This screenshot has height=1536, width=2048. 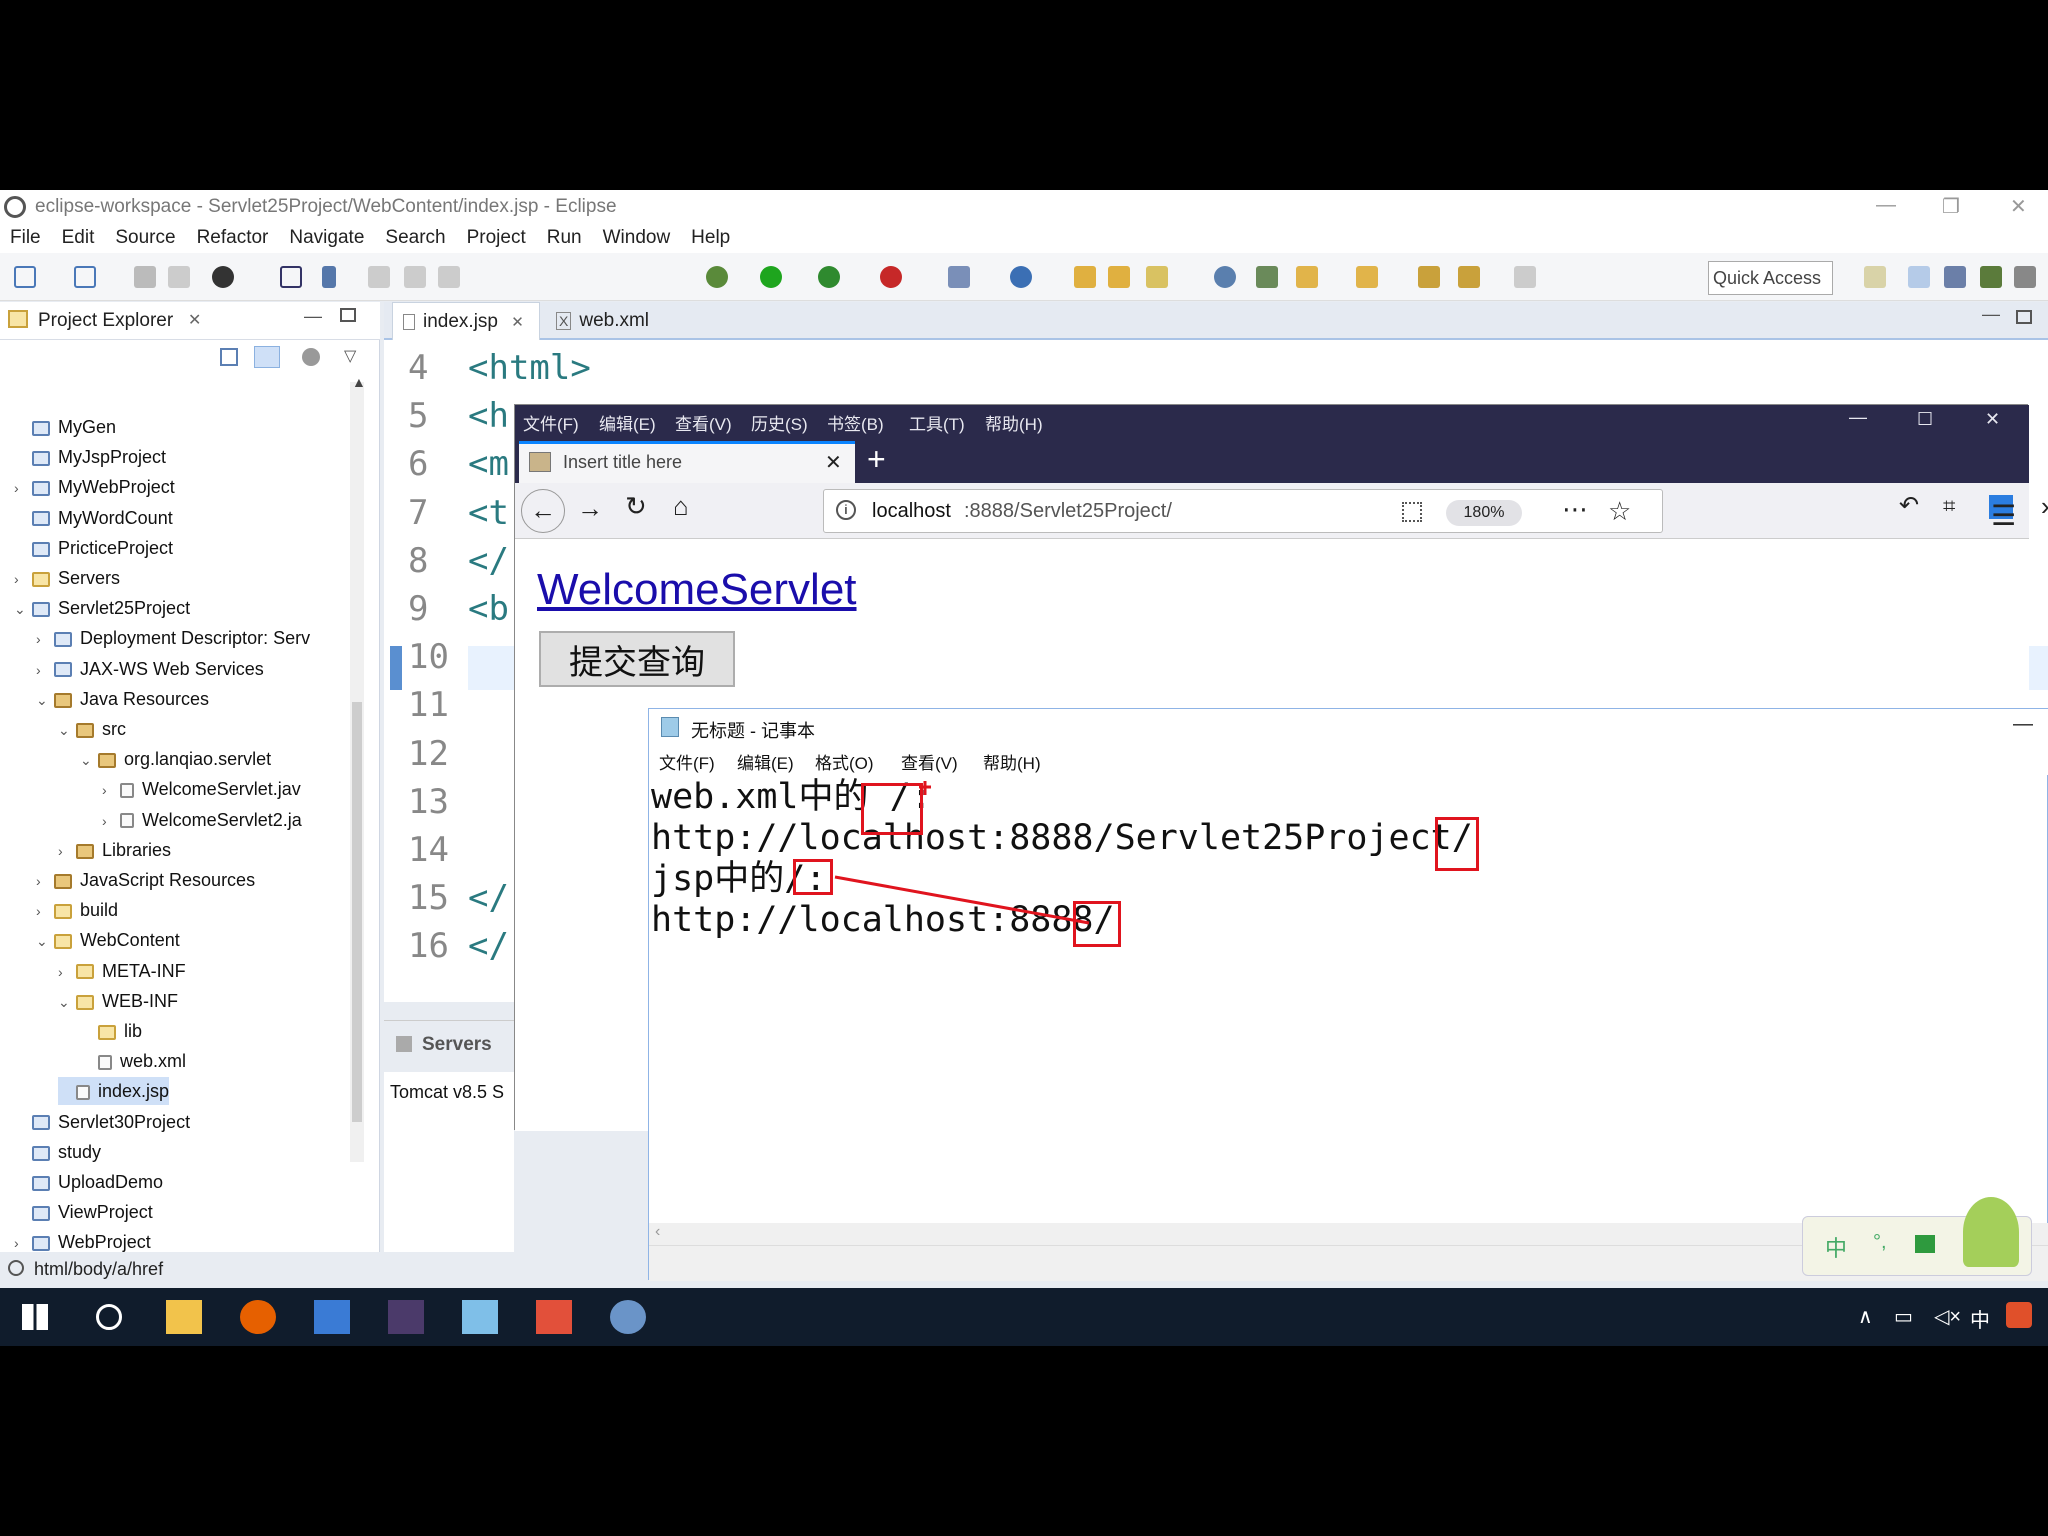 I want to click on web-browser-icon, so click(x=1225, y=277).